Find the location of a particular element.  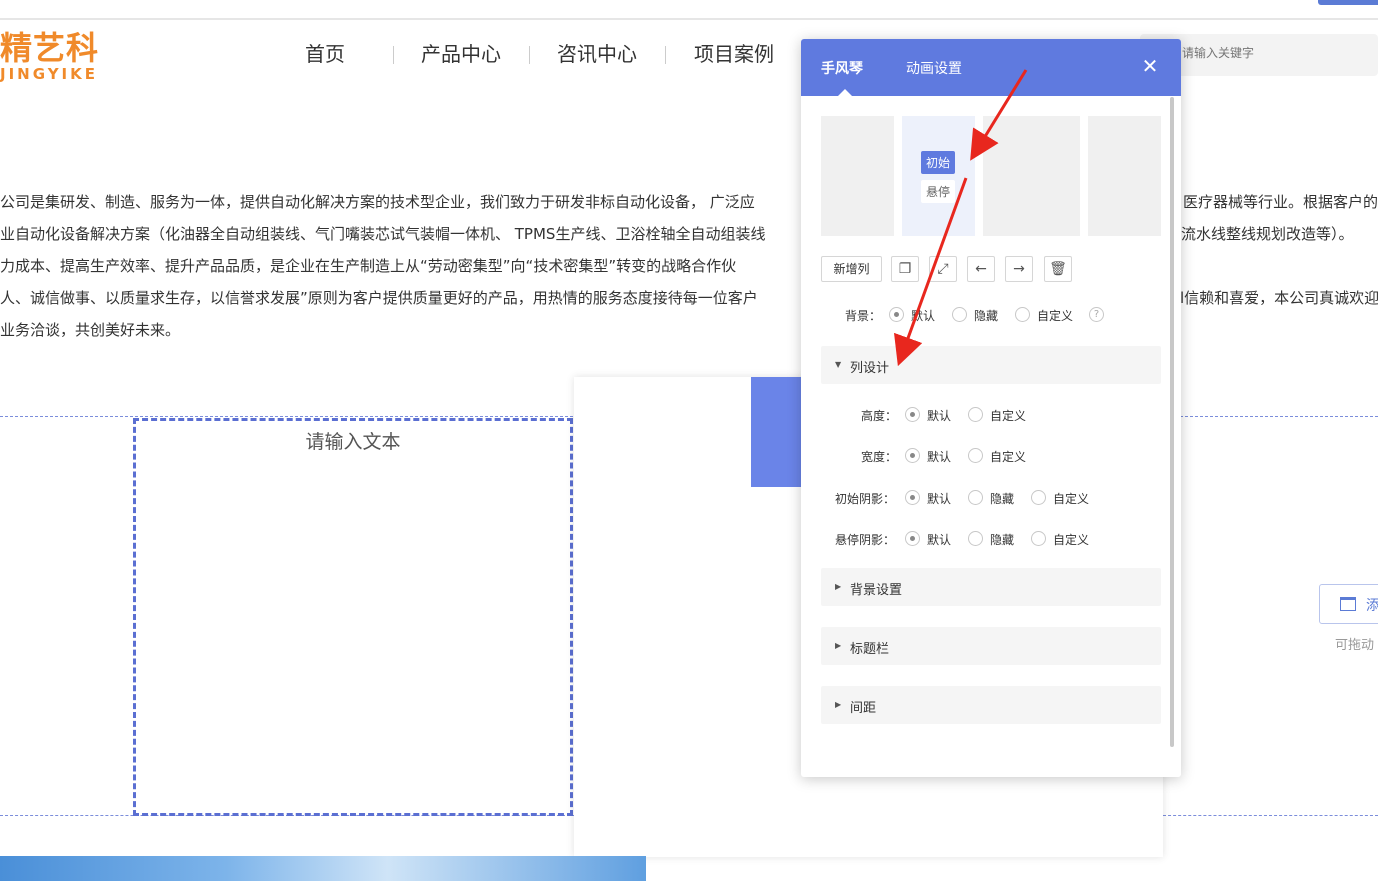

intro-line-1-right: 医疗器械等行业。根据客户的 is located at coordinates (1280, 202).